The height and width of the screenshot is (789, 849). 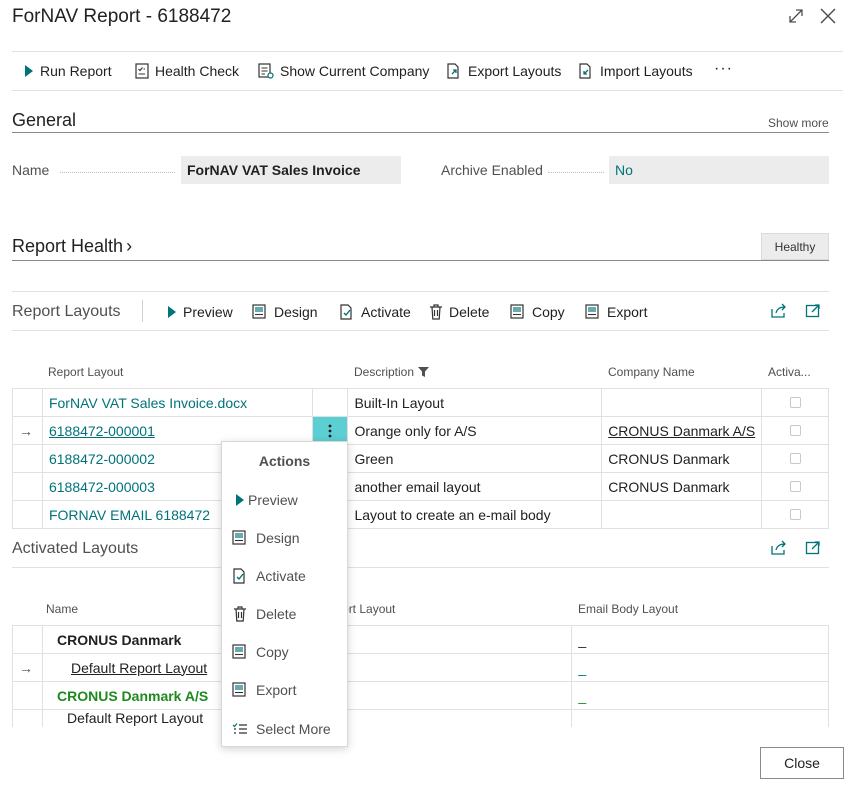 What do you see at coordinates (263, 312) in the screenshot?
I see `design-icon` at bounding box center [263, 312].